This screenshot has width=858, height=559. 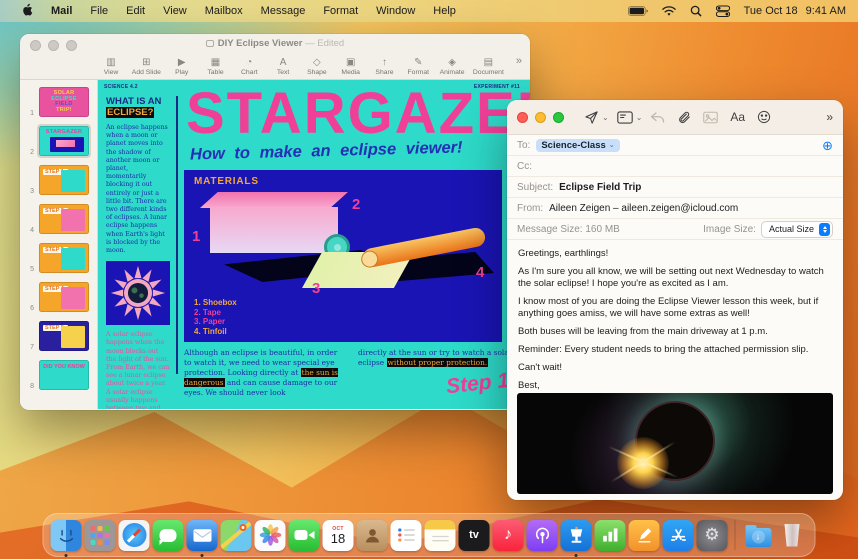 What do you see at coordinates (372, 535) in the screenshot?
I see `dock-icon-contacts` at bounding box center [372, 535].